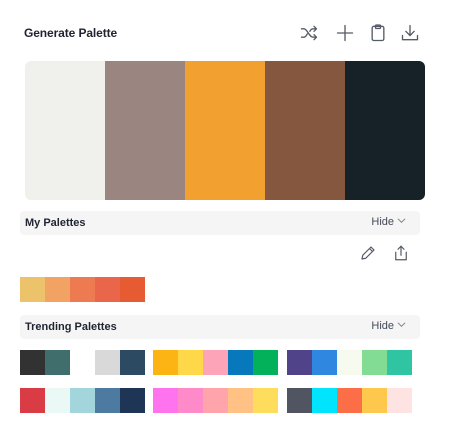  Describe the element at coordinates (220, 223) in the screenshot. I see `my-palettes-header: My Palettes Hide` at that location.